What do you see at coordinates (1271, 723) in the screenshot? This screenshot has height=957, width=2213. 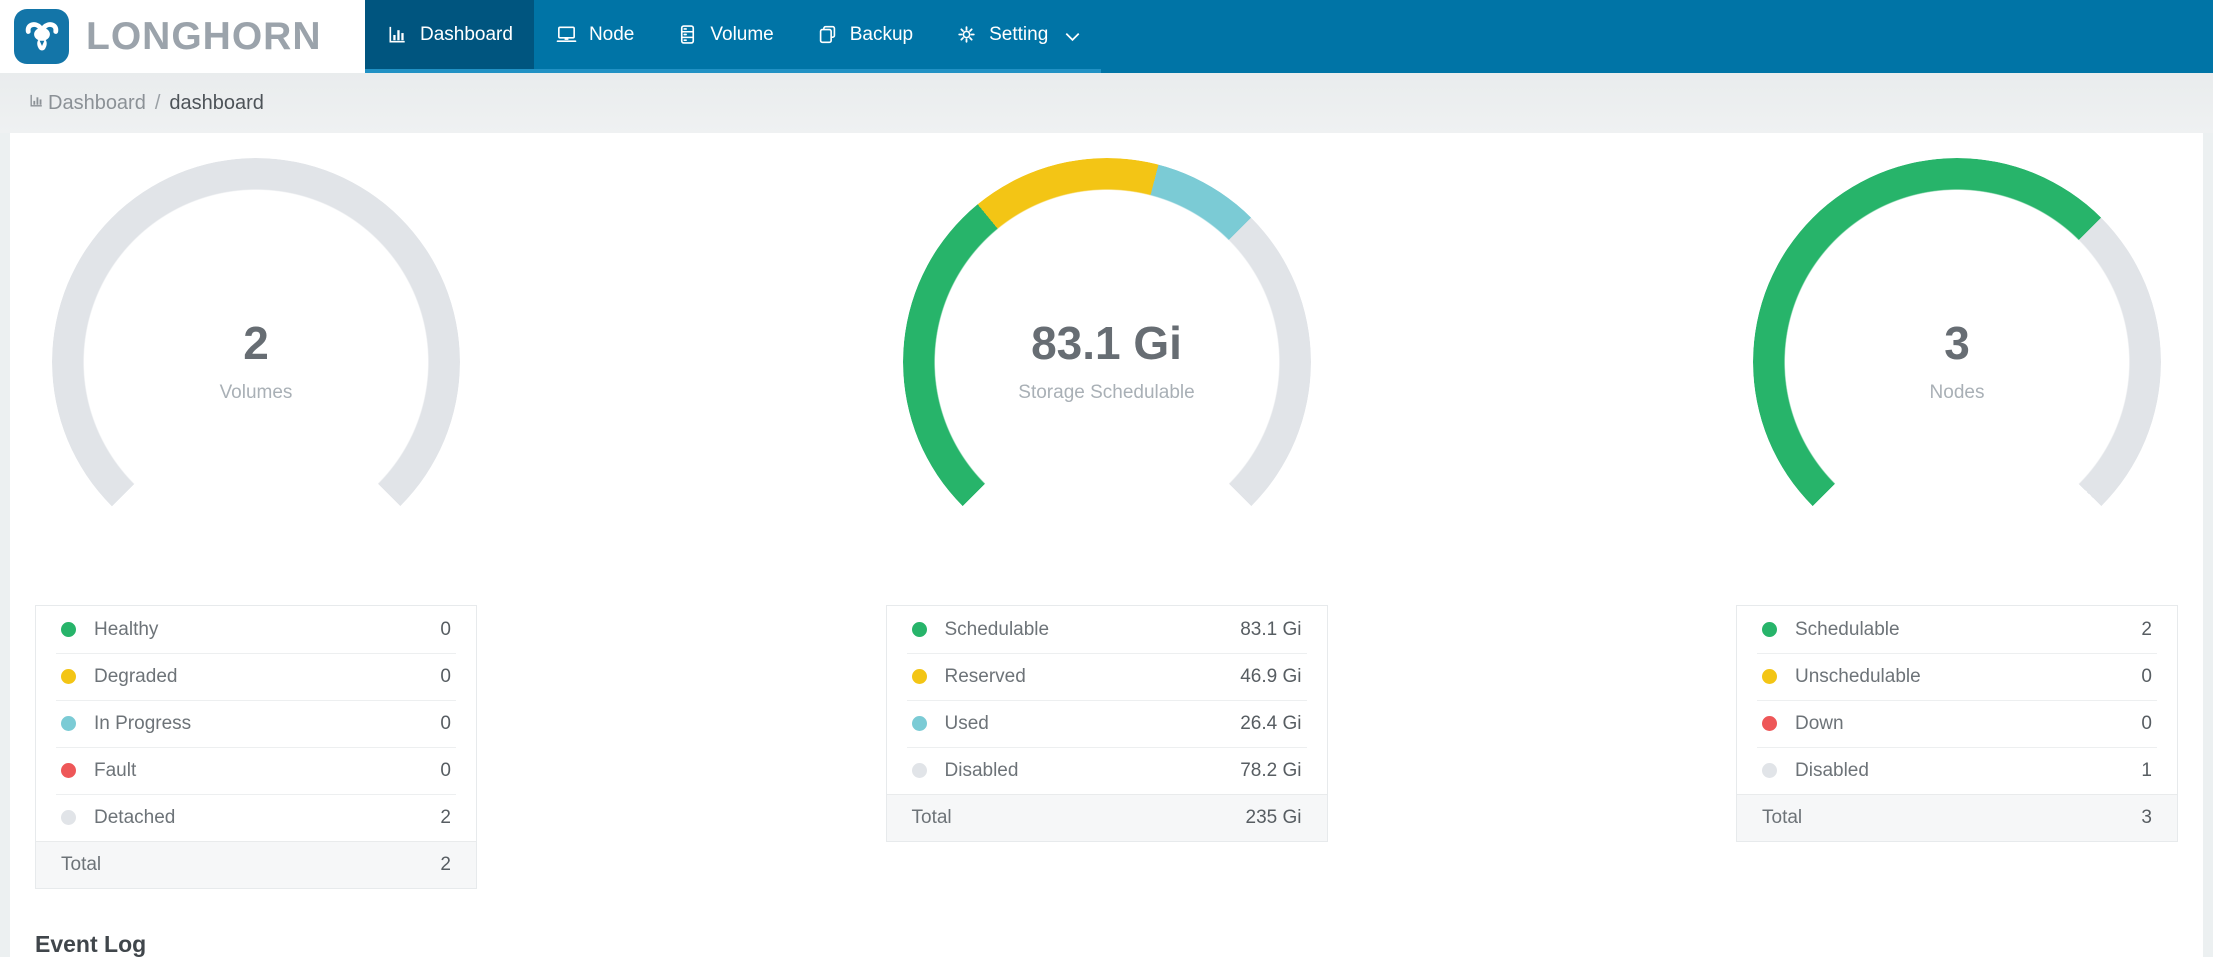 I see `legend-value: 26.4 Gi` at bounding box center [1271, 723].